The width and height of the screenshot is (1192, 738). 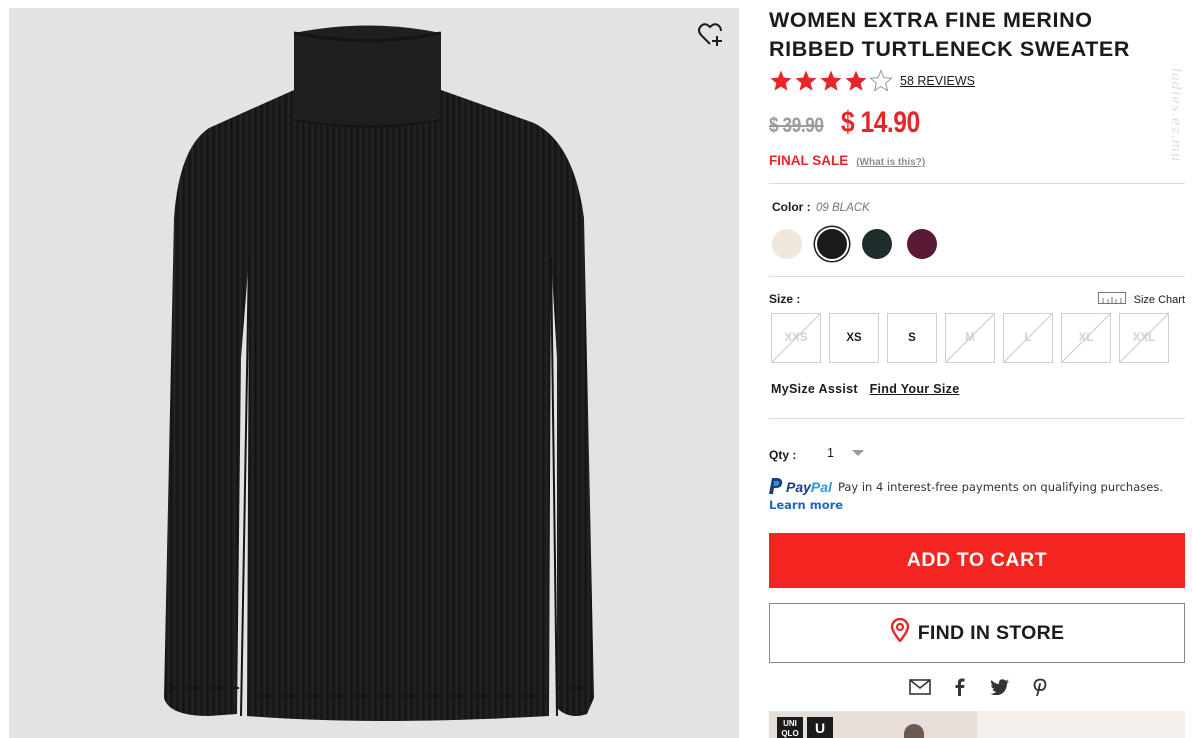 I want to click on size-option-s: S, so click(x=912, y=338).